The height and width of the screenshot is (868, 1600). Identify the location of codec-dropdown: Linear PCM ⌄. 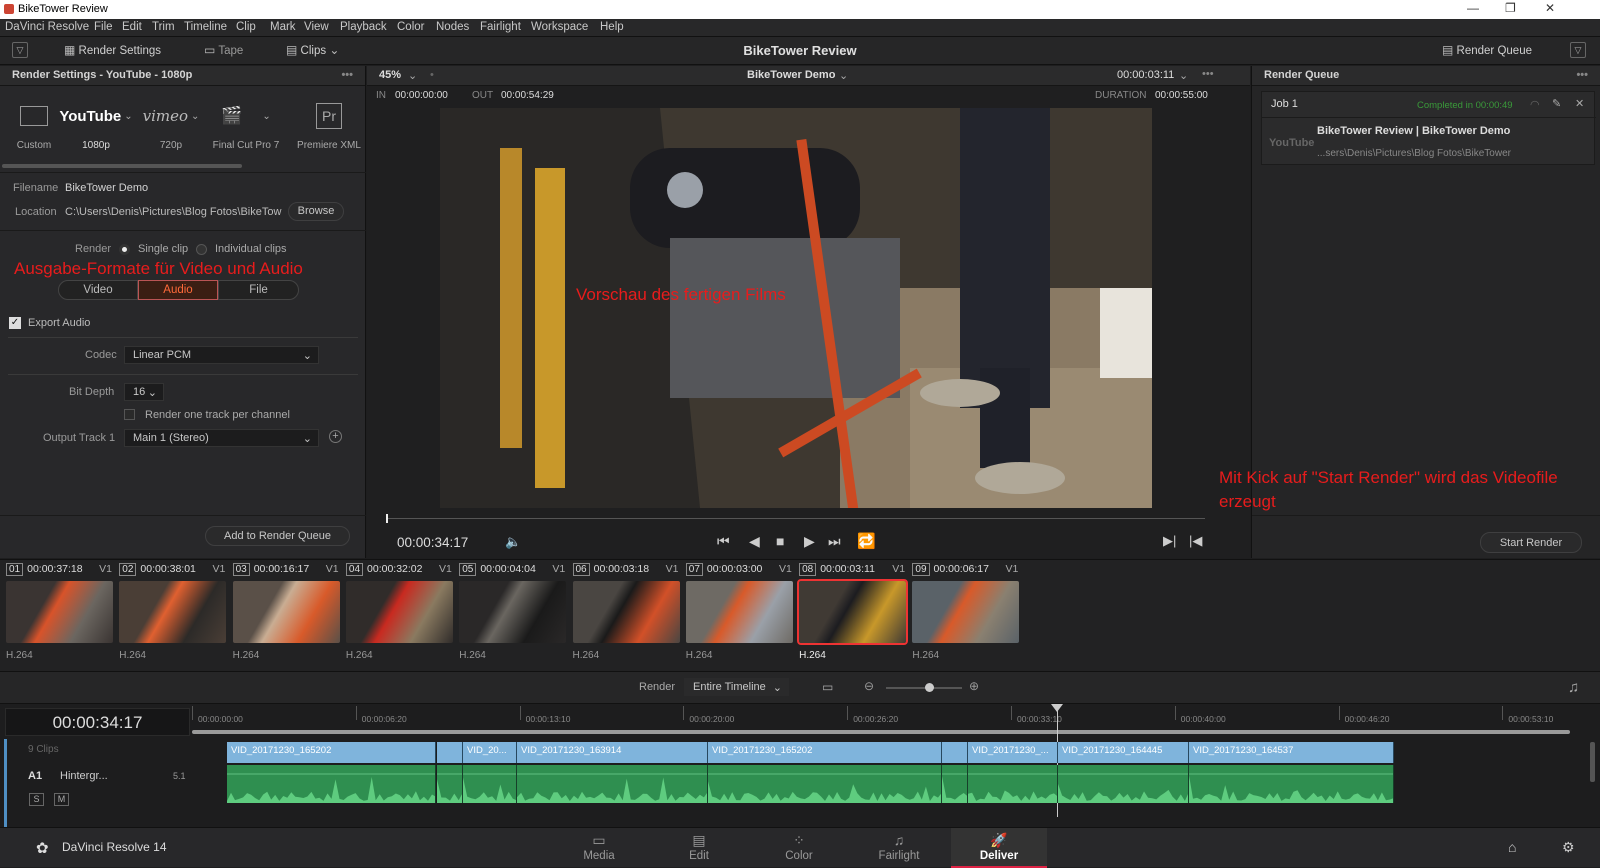
(221, 355).